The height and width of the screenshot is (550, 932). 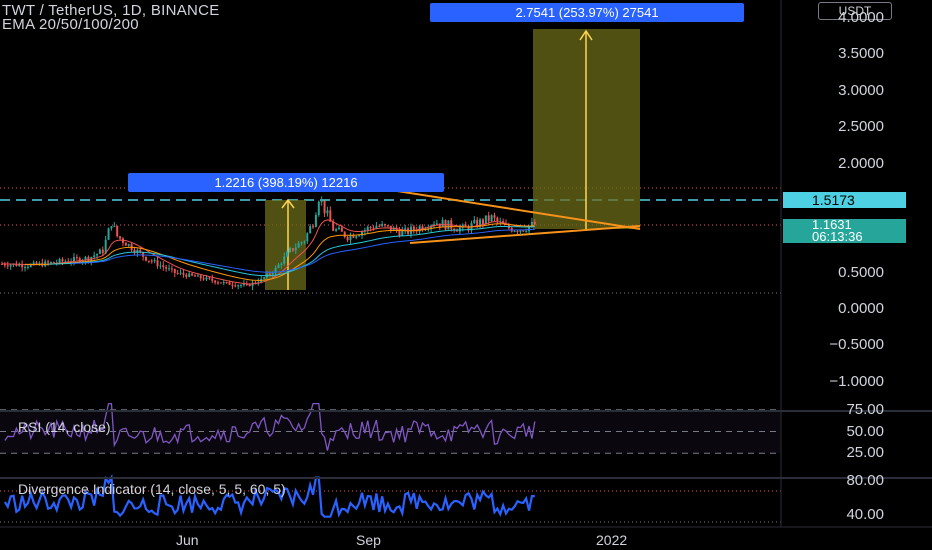 What do you see at coordinates (861, 90) in the screenshot?
I see `price-tick-label: 3.0000` at bounding box center [861, 90].